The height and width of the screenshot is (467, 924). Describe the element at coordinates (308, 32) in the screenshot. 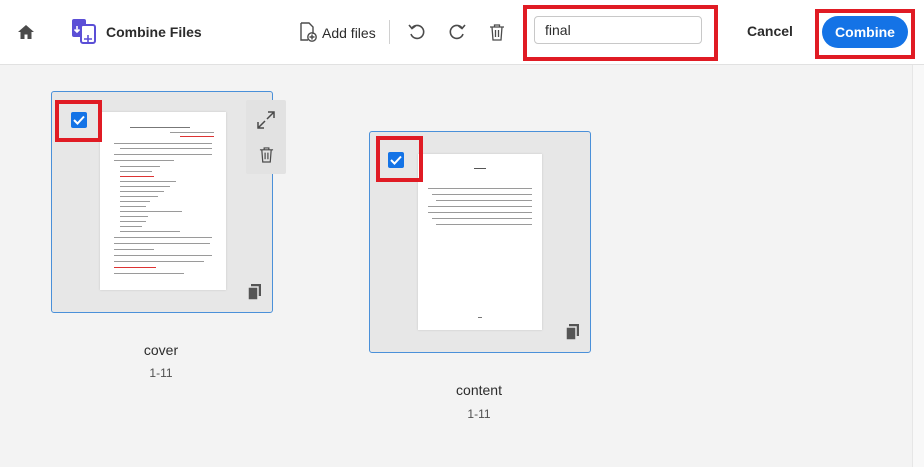

I see `add-file-icon` at that location.